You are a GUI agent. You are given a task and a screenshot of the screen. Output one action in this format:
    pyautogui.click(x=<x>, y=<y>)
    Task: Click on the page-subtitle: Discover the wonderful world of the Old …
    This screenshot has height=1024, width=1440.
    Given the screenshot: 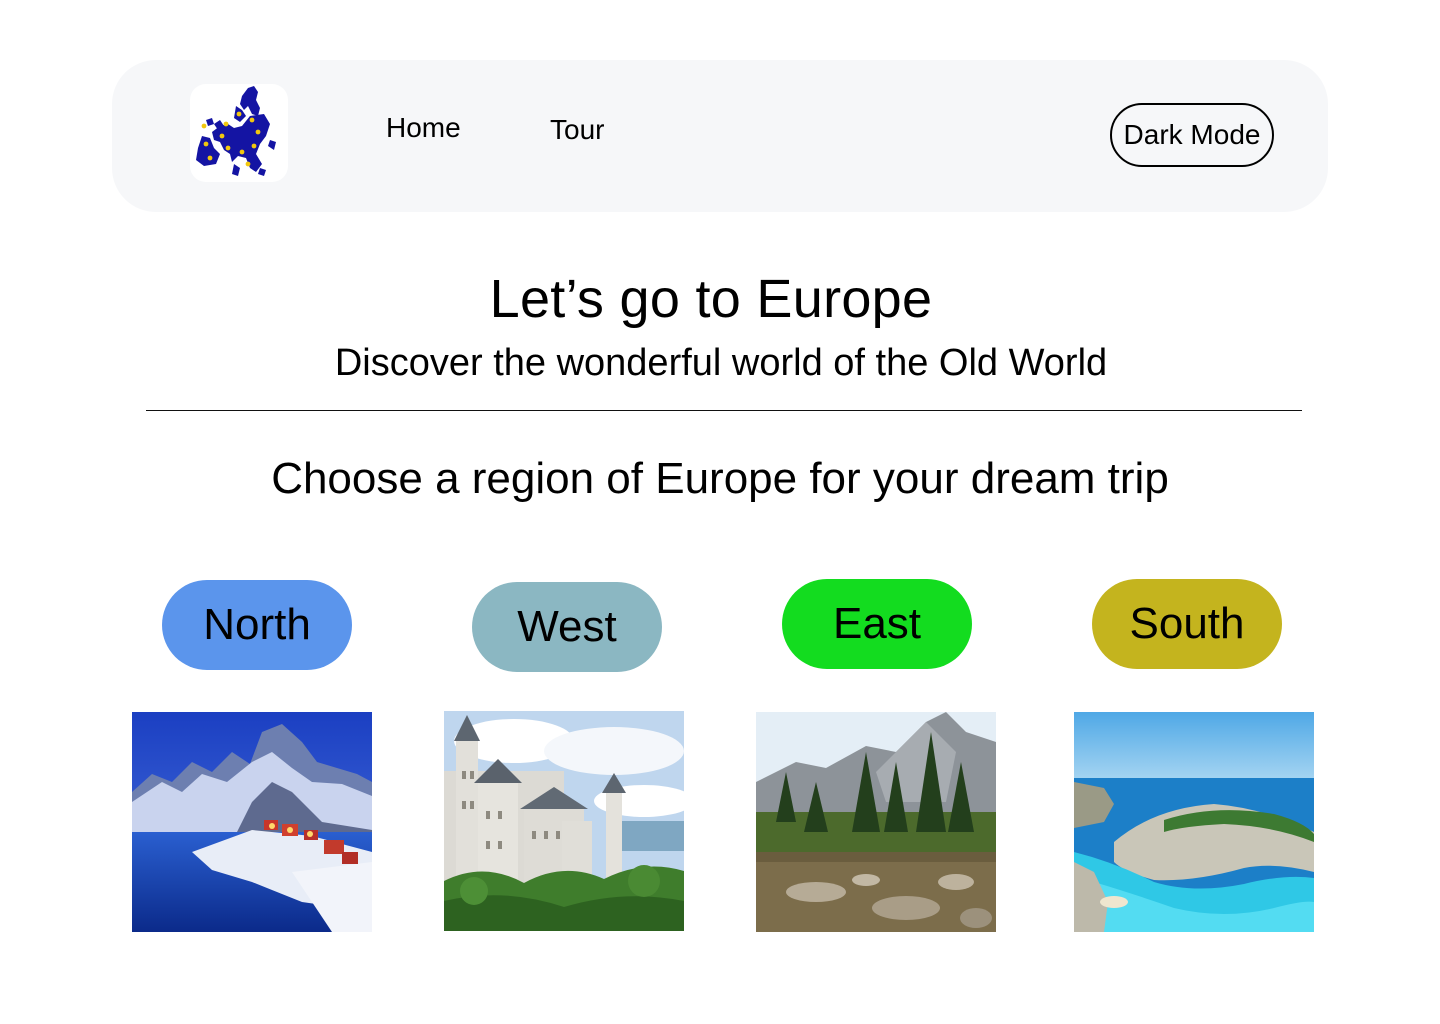 What is the action you would take?
    pyautogui.click(x=721, y=363)
    